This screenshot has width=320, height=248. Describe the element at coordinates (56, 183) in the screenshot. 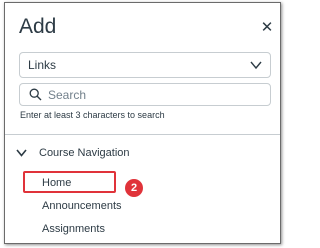

I see `link-item-home: Home` at that location.